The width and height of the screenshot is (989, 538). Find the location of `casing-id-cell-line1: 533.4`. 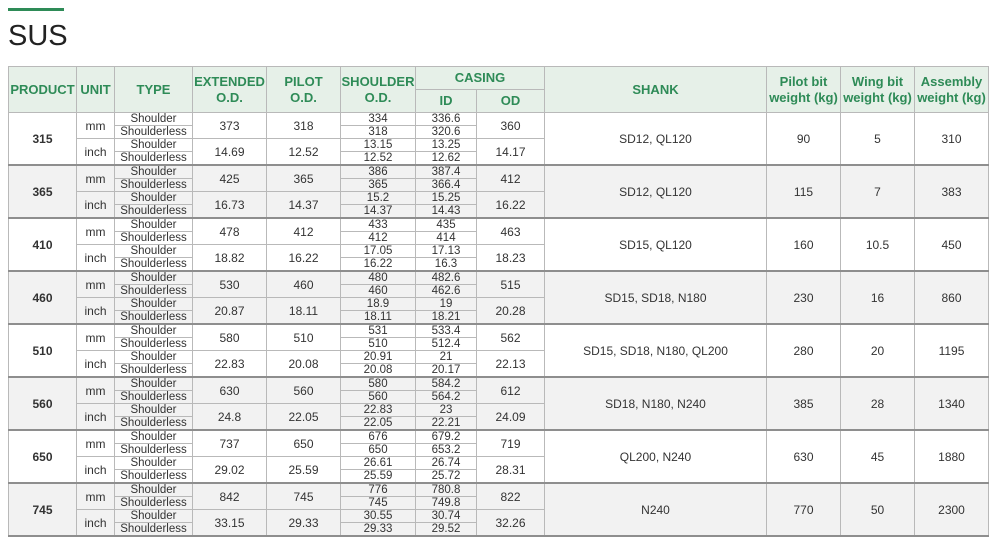

casing-id-cell-line1: 533.4 is located at coordinates (446, 331).